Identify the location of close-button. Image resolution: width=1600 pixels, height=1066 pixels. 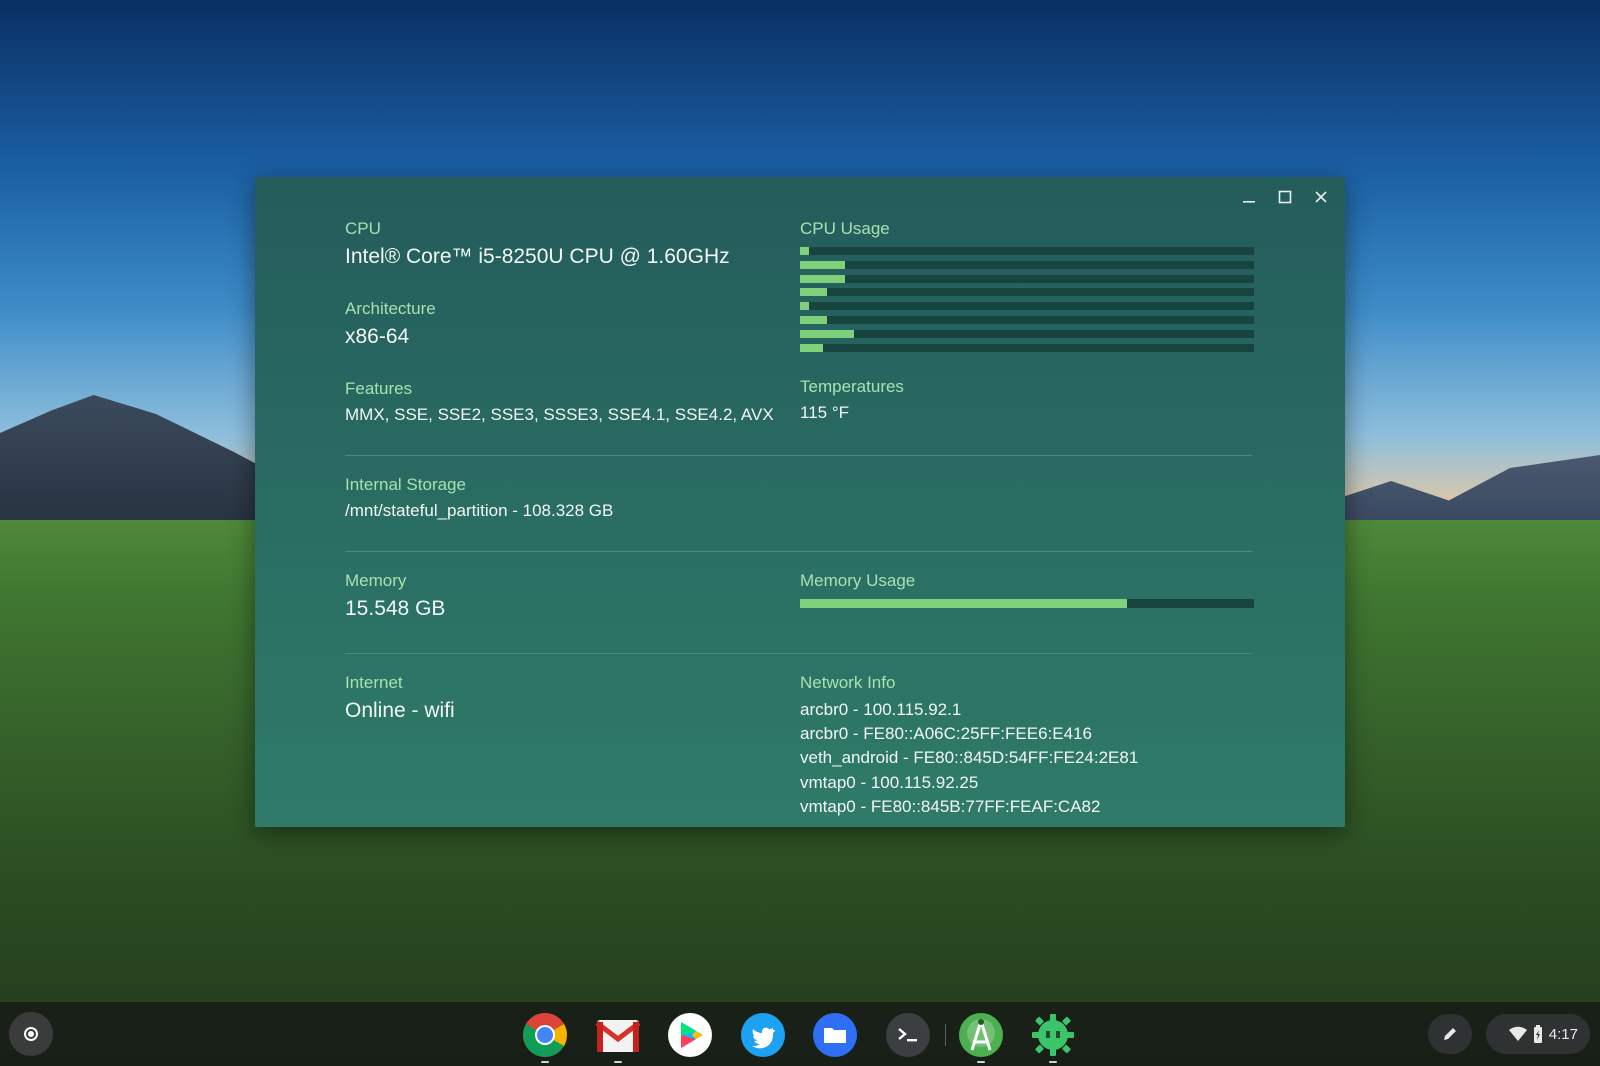
(1321, 197).